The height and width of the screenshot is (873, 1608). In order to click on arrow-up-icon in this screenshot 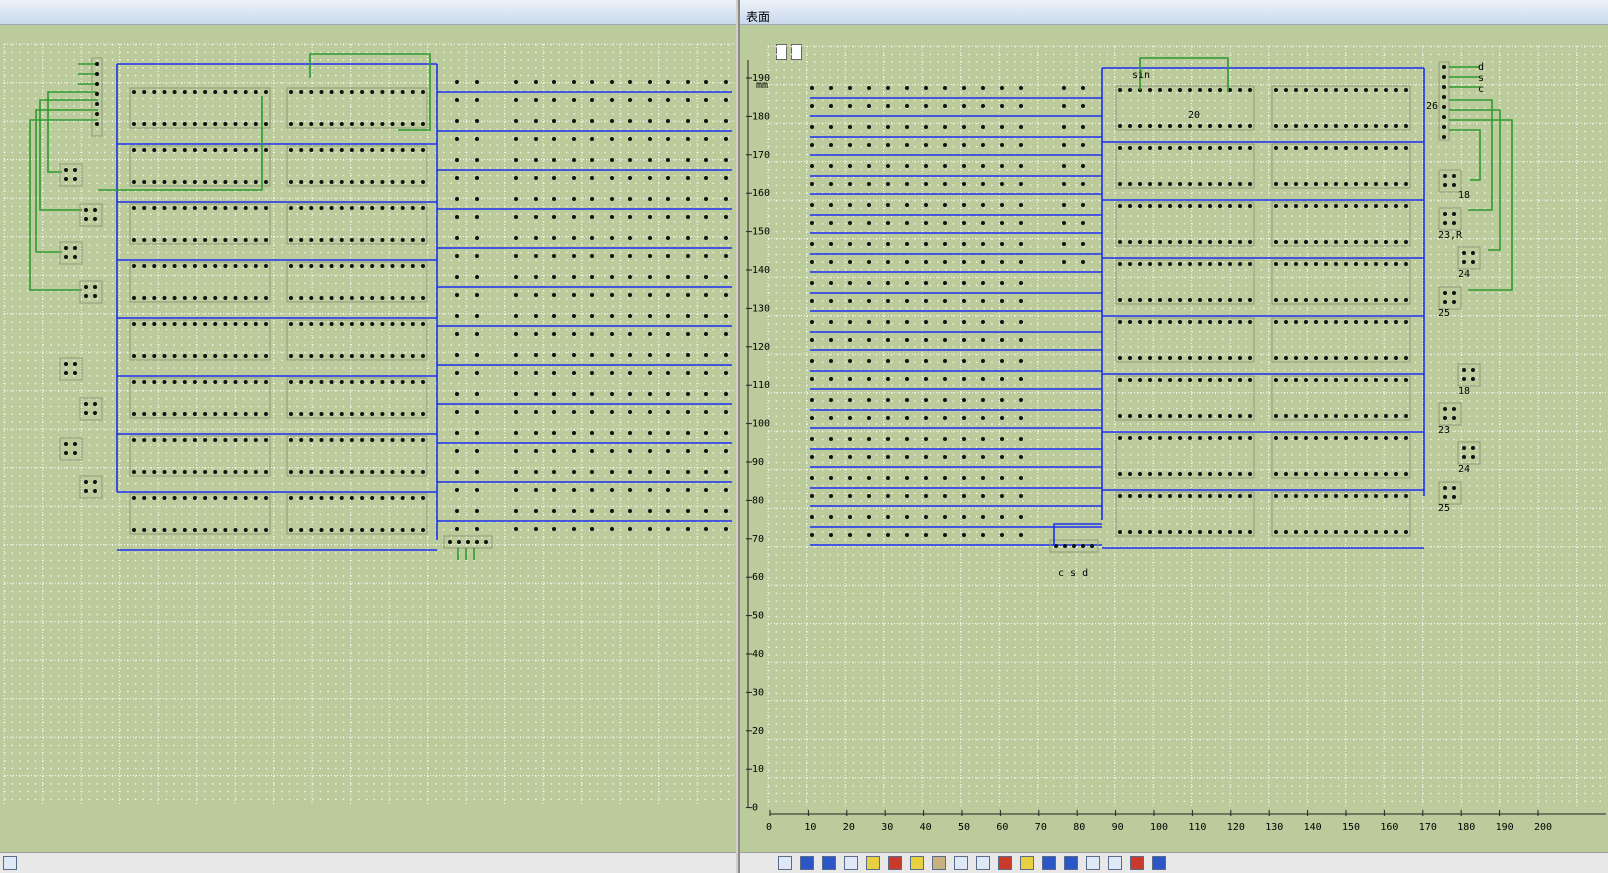, I will do `click(807, 863)`.